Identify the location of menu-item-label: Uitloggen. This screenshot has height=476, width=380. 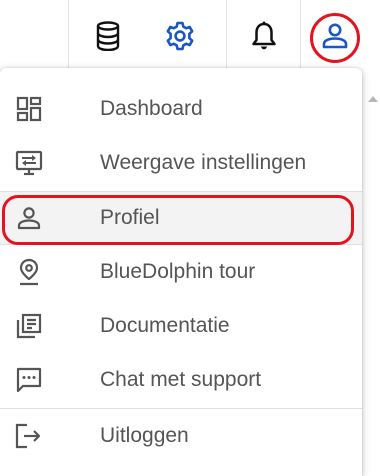
(144, 435).